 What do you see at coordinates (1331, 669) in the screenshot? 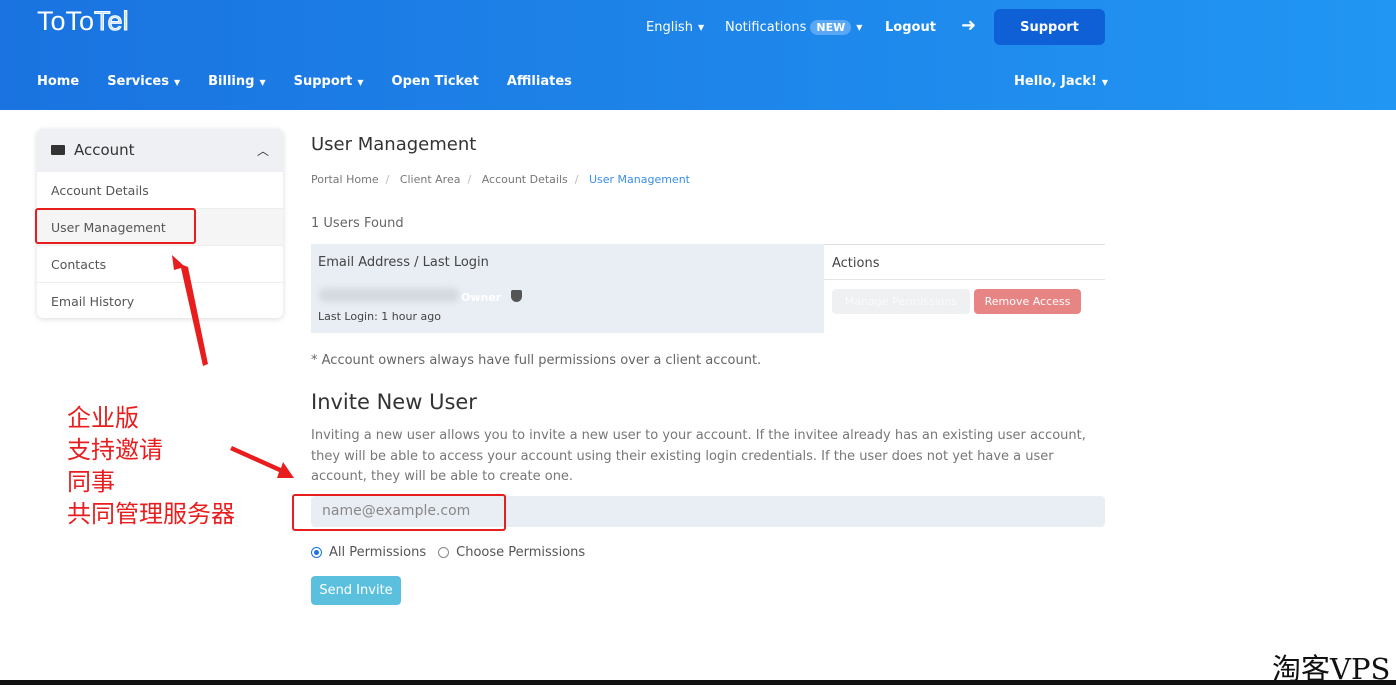
I see `watermark: 淘客VPS` at bounding box center [1331, 669].